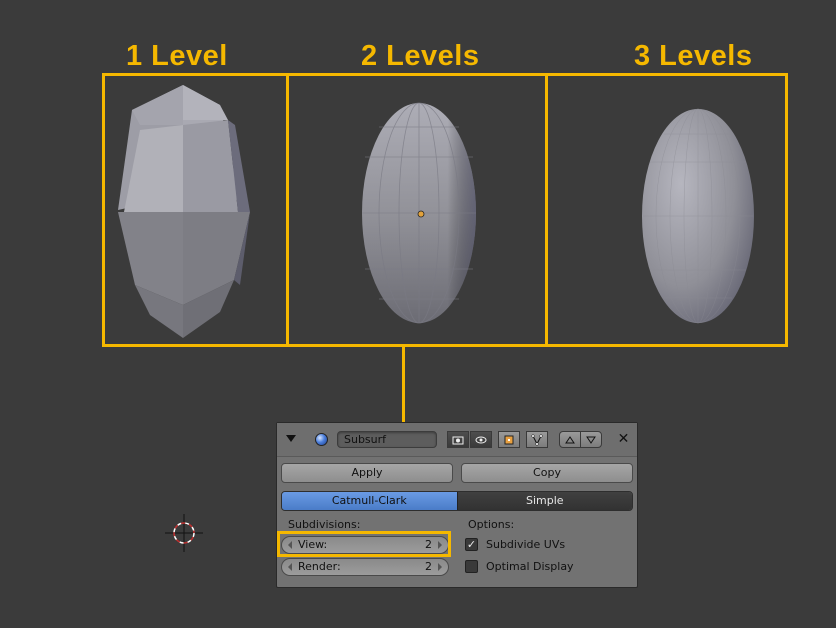  Describe the element at coordinates (570, 439) in the screenshot. I see `arrow-up-icon` at that location.